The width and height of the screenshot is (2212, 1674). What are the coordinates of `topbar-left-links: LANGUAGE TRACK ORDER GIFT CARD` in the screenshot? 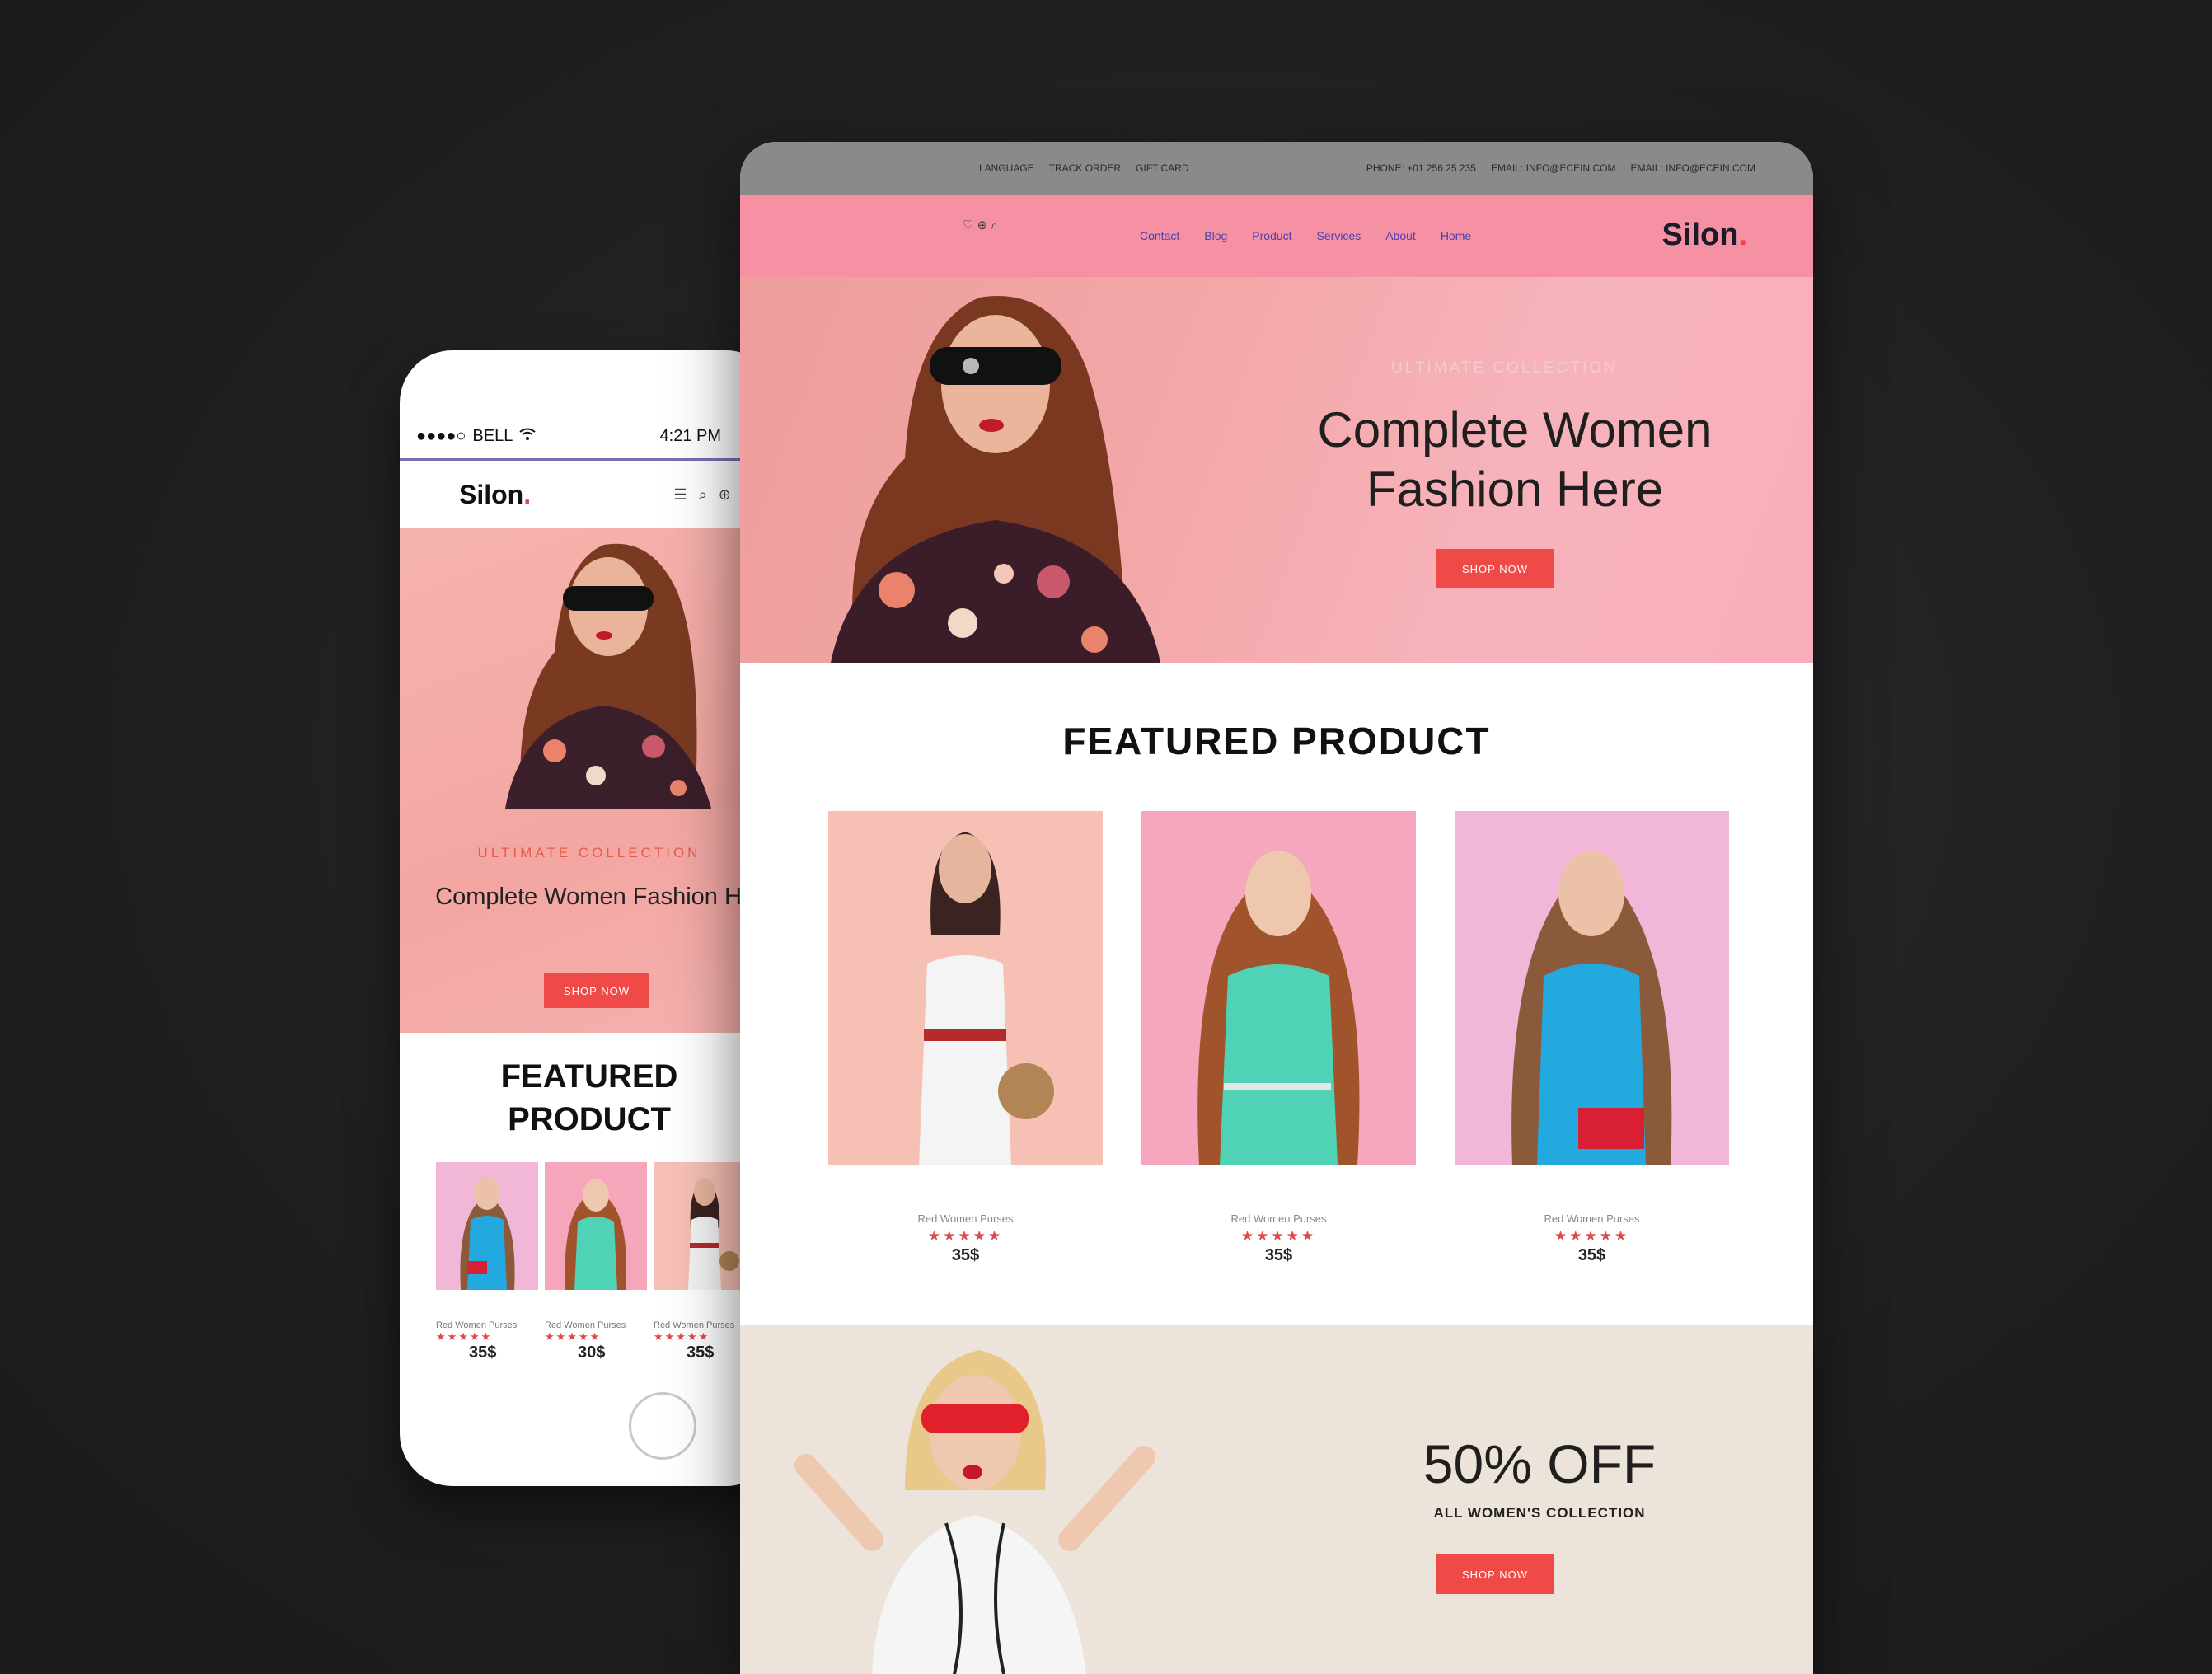 It's located at (1084, 168).